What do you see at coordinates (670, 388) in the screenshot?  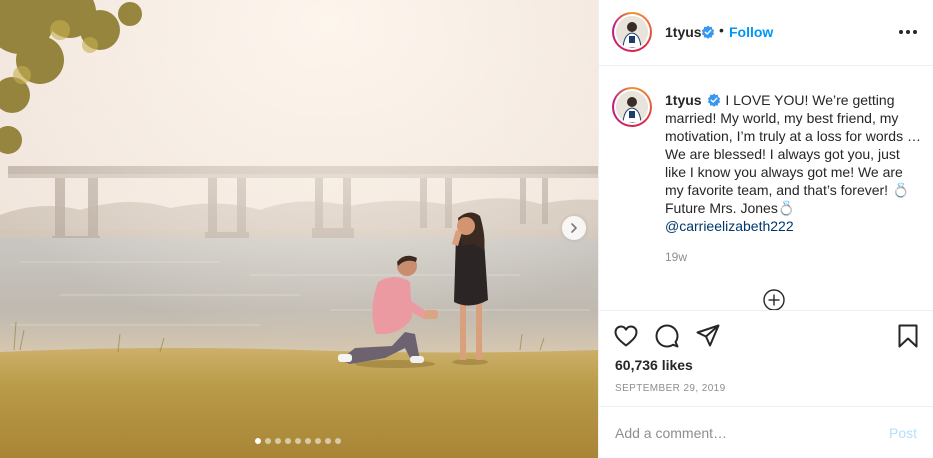 I see `post-date: SEPTEMBER 29, 2019` at bounding box center [670, 388].